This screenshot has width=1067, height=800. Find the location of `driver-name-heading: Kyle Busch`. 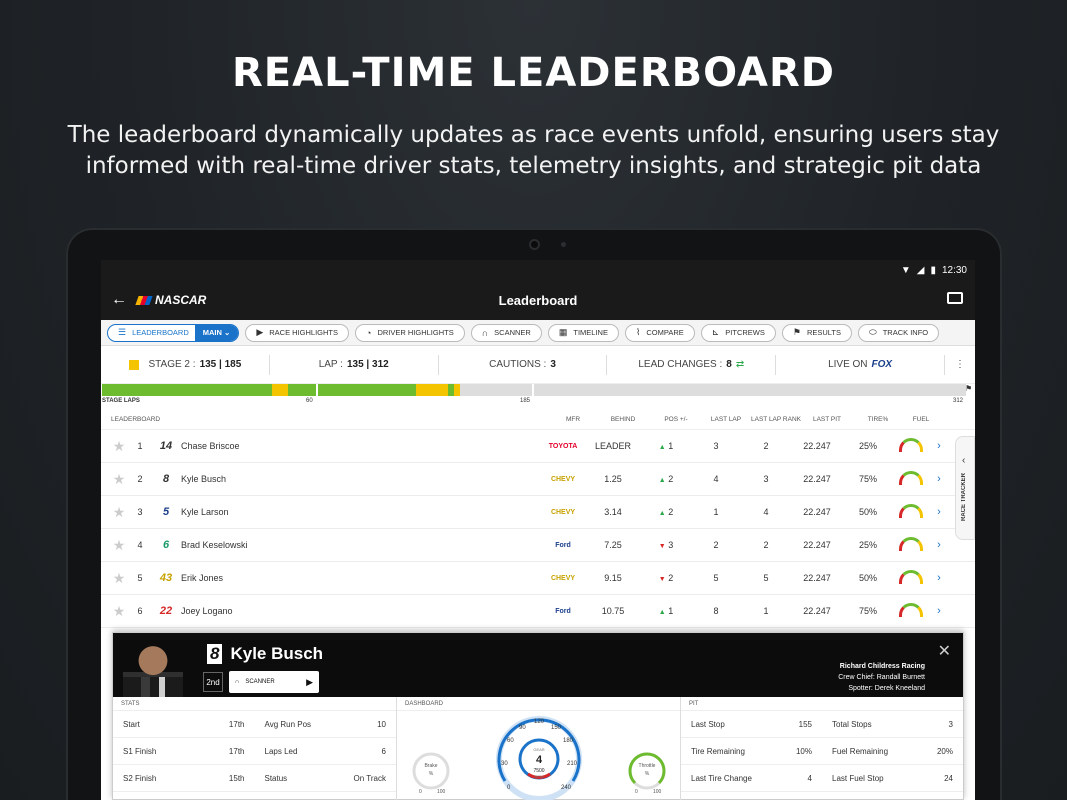

driver-name-heading: Kyle Busch is located at coordinates (277, 653).